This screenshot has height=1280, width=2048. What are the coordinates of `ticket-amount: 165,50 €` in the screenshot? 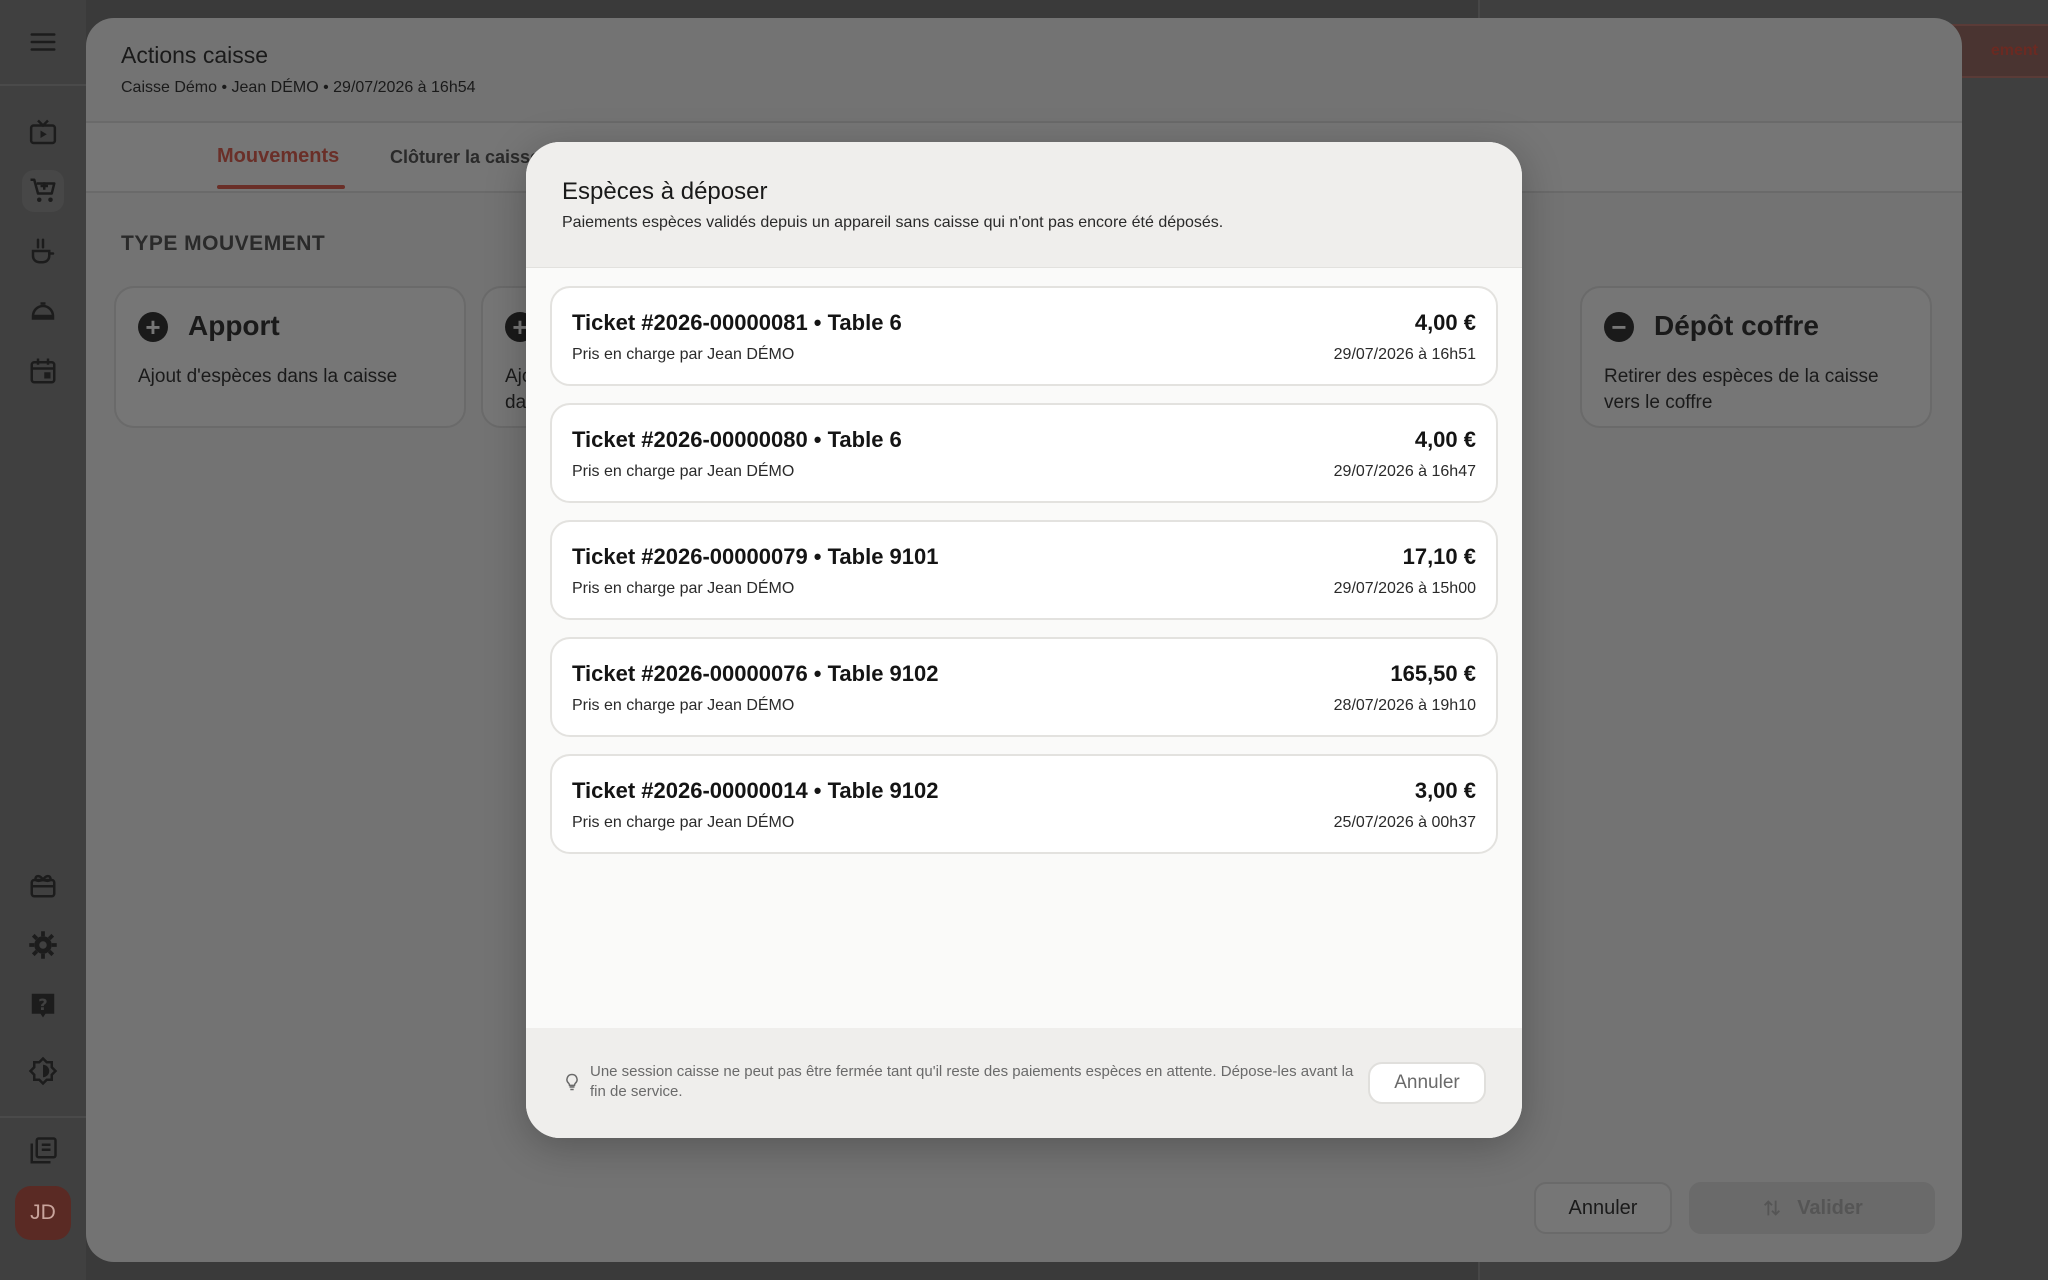 It's located at (1433, 673).